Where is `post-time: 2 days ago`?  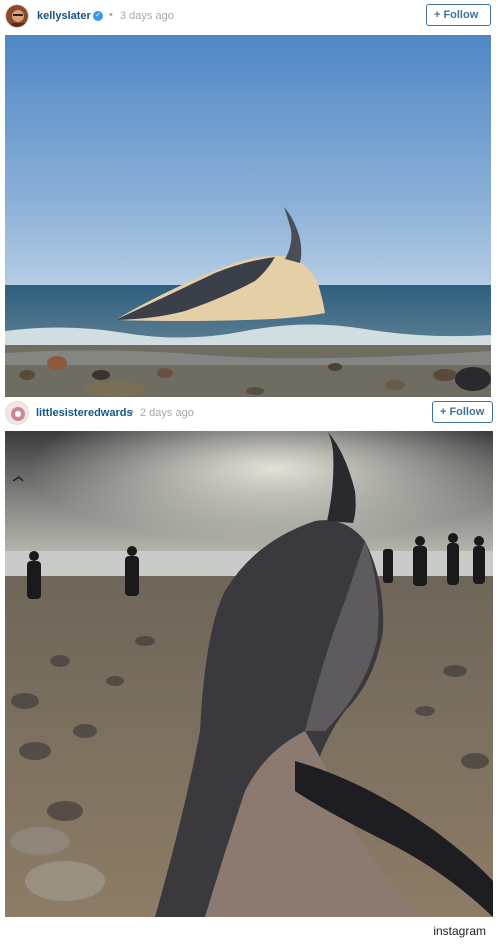
post-time: 2 days ago is located at coordinates (167, 413).